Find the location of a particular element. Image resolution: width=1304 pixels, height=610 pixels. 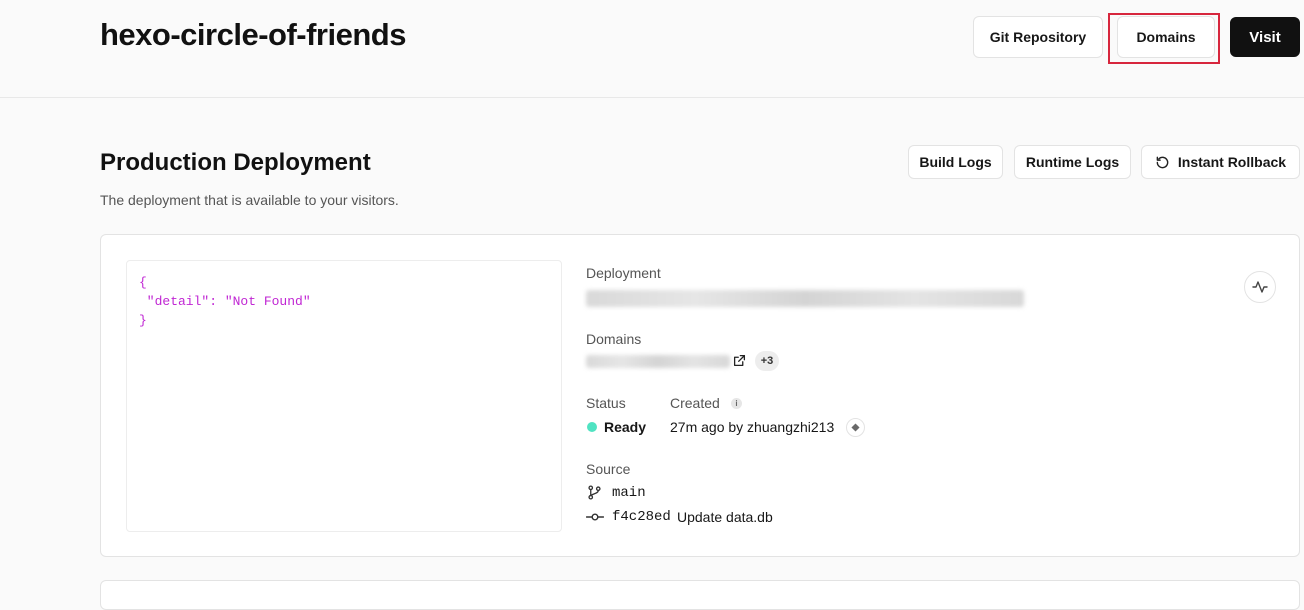

instant-rollback-button: Instant Rollback is located at coordinates (1220, 162).